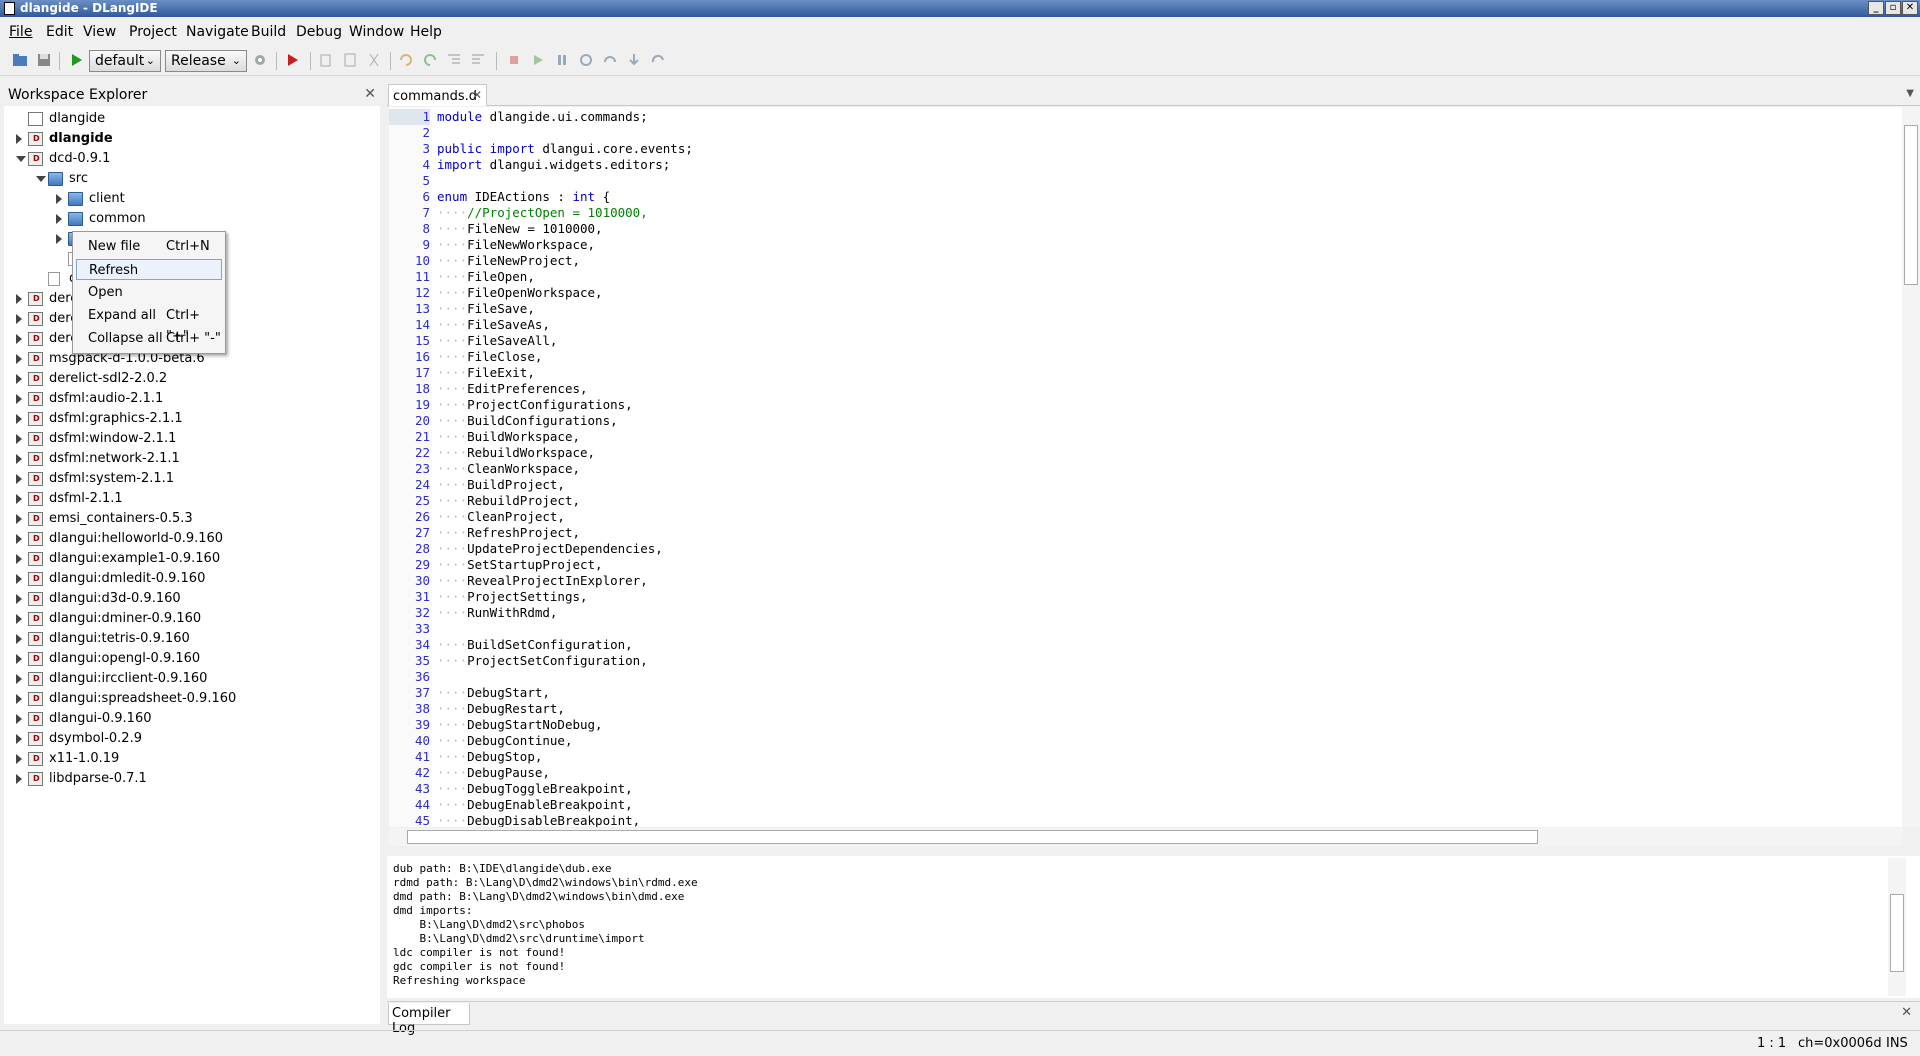 This screenshot has height=1056, width=1920. I want to click on menu-window: Window, so click(376, 32).